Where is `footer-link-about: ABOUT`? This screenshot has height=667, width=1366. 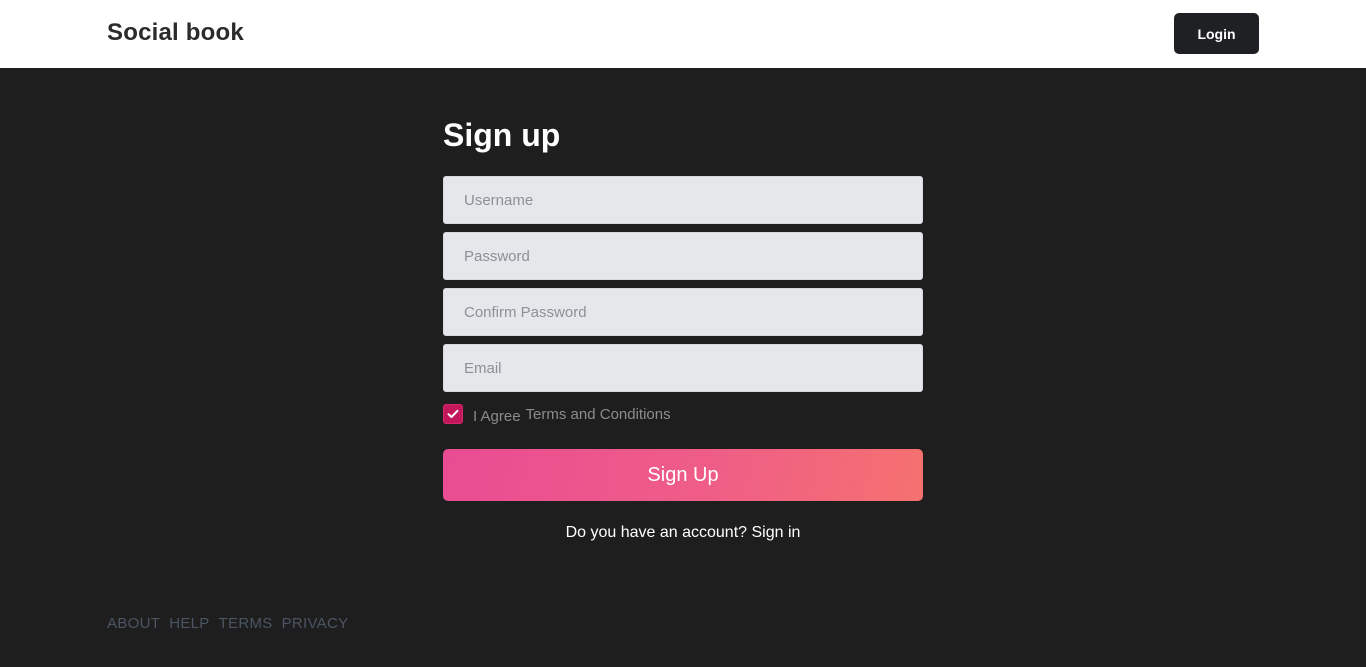 footer-link-about: ABOUT is located at coordinates (133, 623).